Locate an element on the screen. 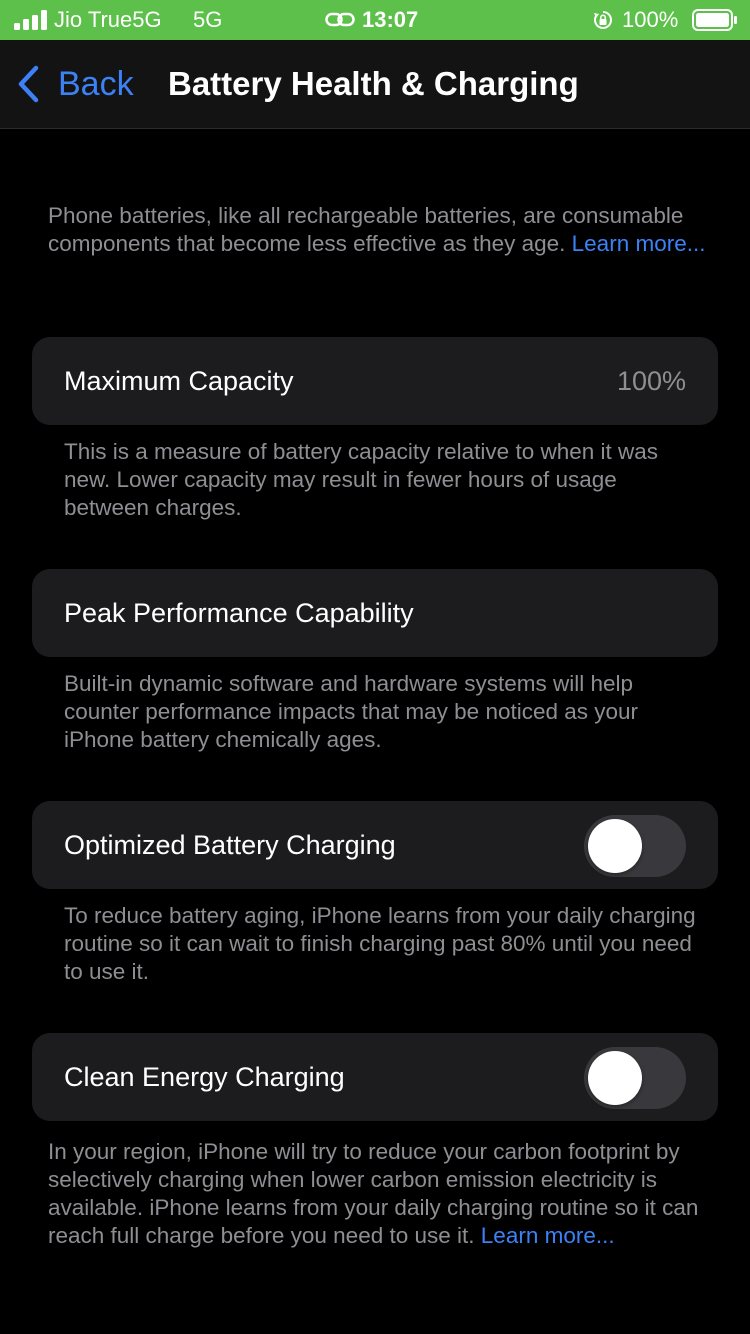  peak-performance-row: Peak Performance Capability is located at coordinates (375, 613).